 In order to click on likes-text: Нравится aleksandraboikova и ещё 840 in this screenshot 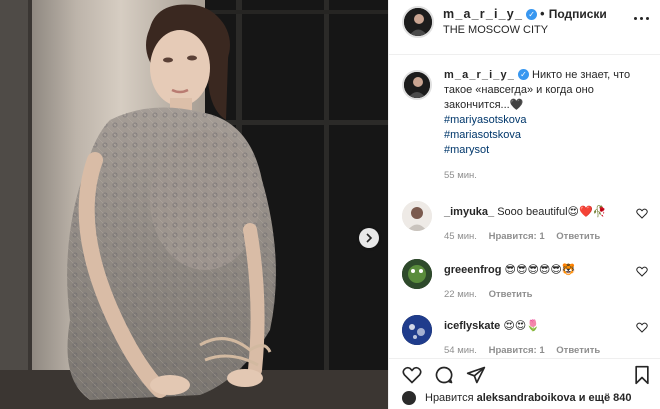, I will do `click(528, 398)`.